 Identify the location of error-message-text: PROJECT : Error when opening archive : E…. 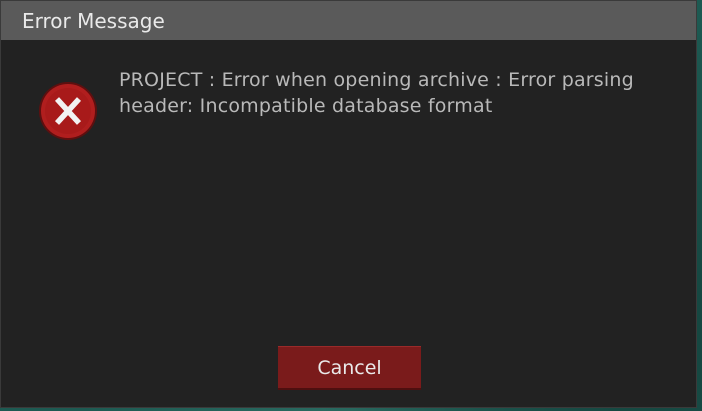
(376, 93).